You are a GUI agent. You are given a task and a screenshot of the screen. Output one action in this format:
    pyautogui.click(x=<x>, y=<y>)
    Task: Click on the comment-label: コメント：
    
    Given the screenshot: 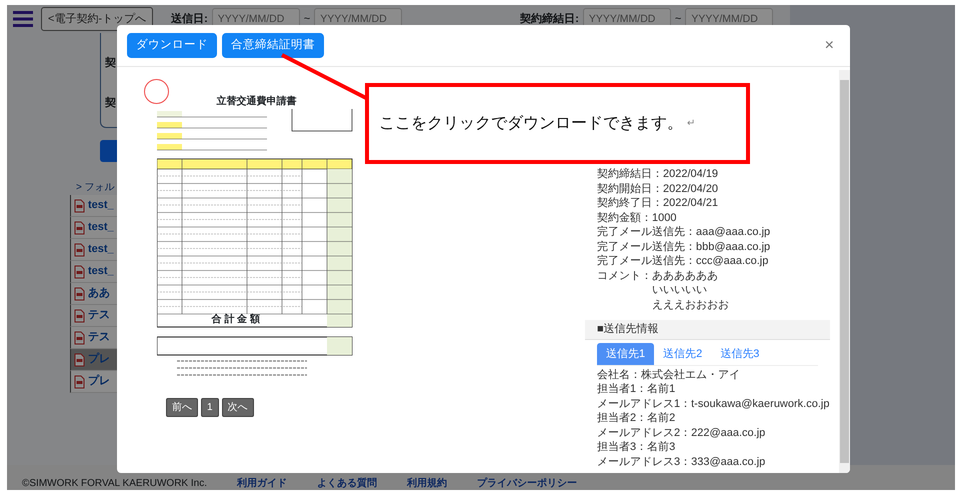 What is the action you would take?
    pyautogui.click(x=624, y=276)
    